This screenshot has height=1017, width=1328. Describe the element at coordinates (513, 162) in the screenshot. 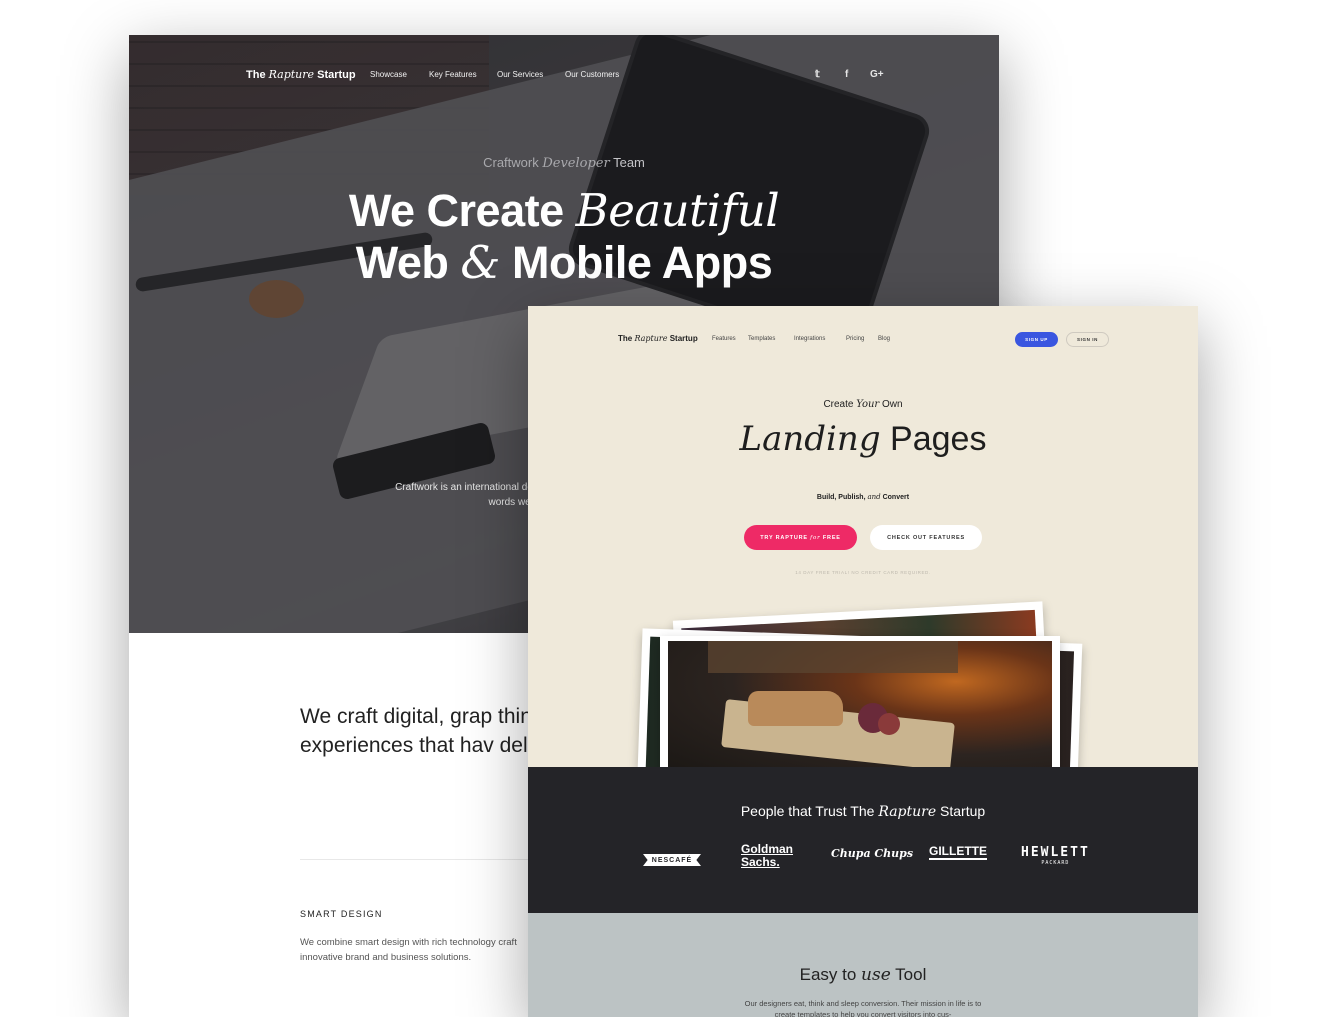

I see `hero-eyebrow-text: Craftwork` at that location.